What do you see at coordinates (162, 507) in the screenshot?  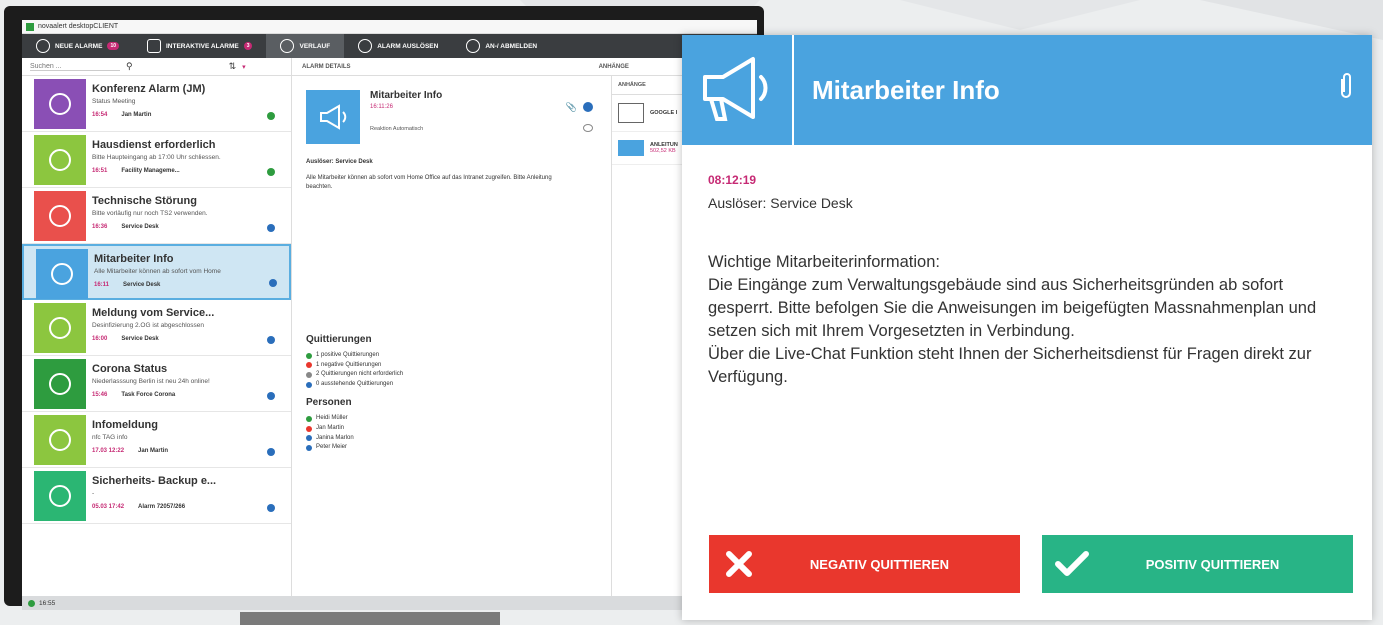 I see `alarm-sender: Alarm 72057/266` at bounding box center [162, 507].